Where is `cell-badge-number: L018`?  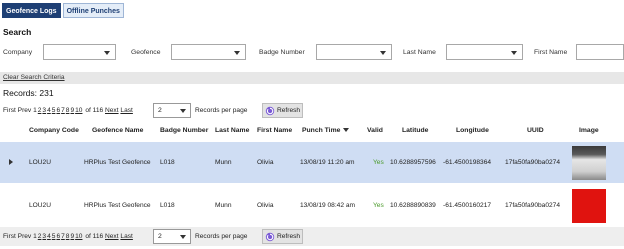
cell-badge-number: L018 is located at coordinates (167, 205).